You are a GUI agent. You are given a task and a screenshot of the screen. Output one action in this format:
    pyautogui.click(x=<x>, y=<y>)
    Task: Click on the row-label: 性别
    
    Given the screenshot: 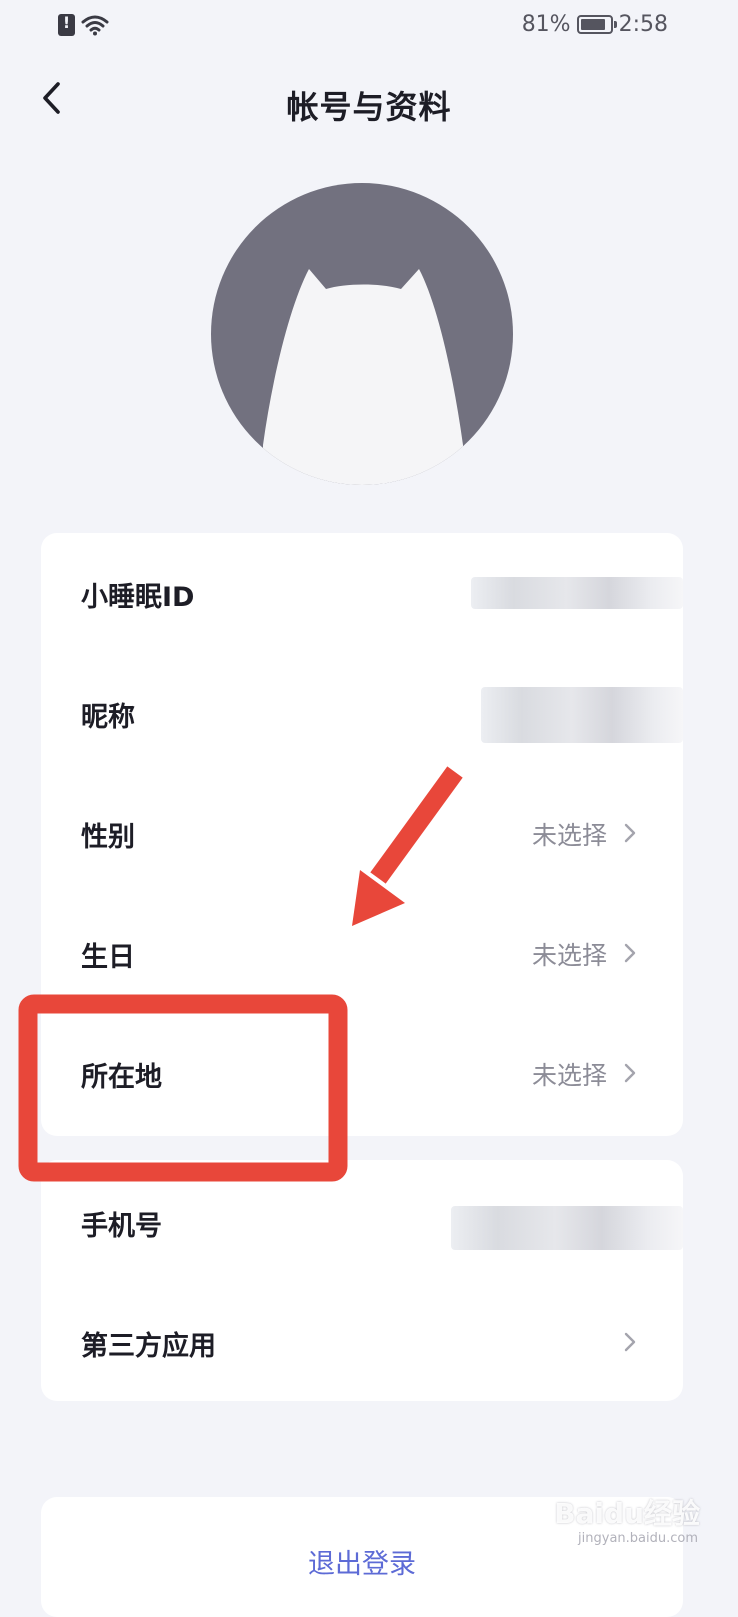 What is the action you would take?
    pyautogui.click(x=108, y=837)
    